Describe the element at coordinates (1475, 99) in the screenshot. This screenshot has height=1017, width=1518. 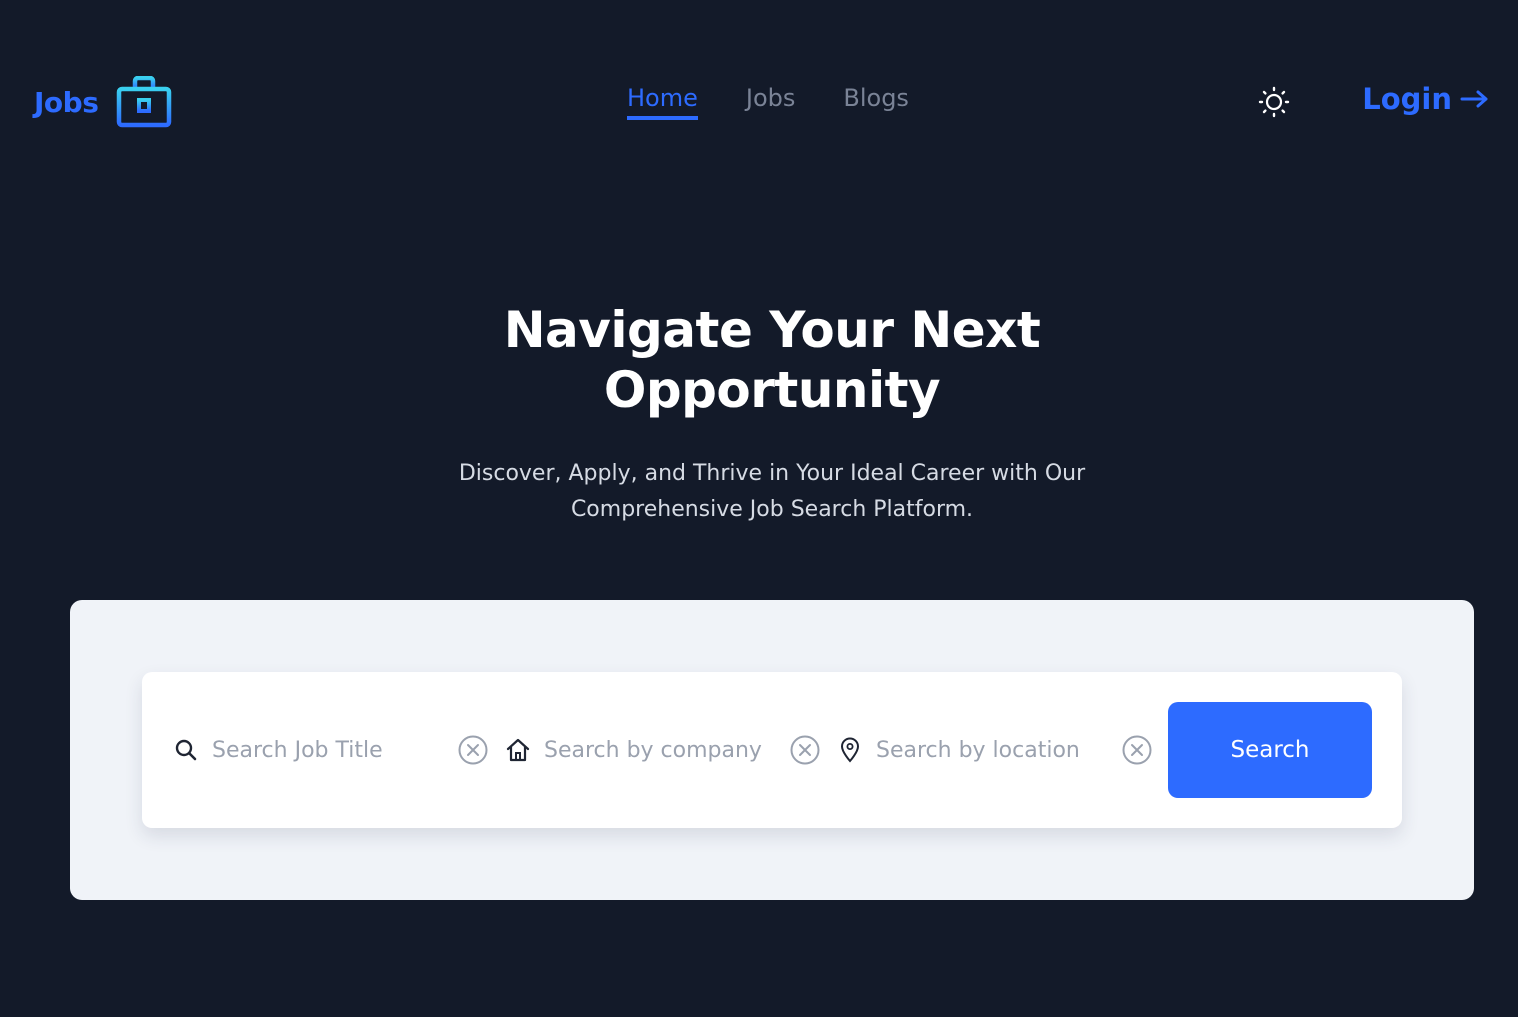
I see `arrow-right-icon` at that location.